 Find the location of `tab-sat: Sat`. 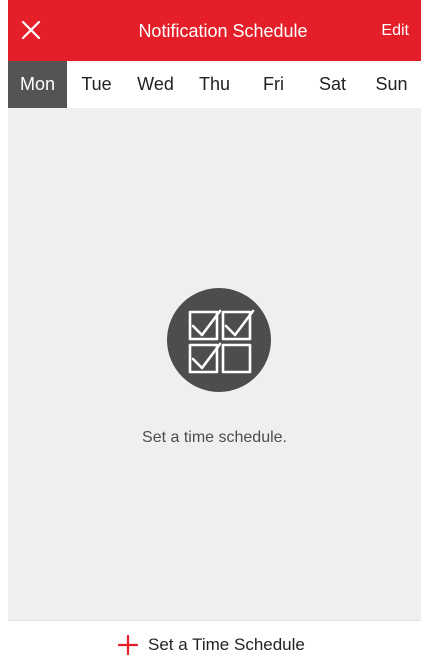

tab-sat: Sat is located at coordinates (332, 84).